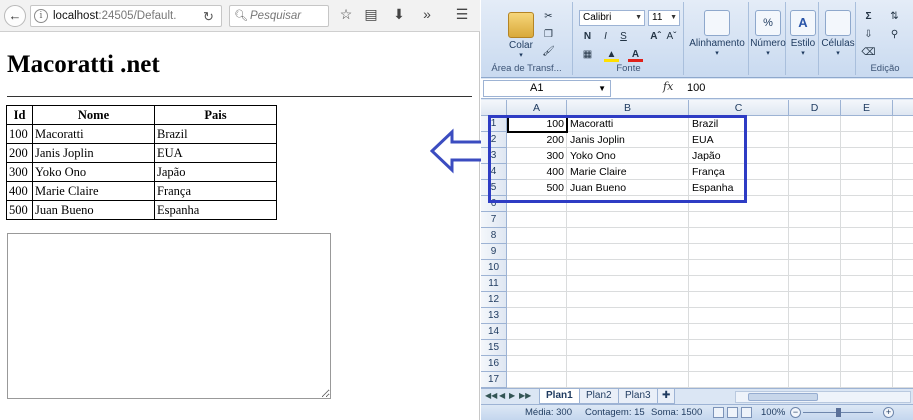  Describe the element at coordinates (521, 25) in the screenshot. I see `clipboard-icon` at that location.